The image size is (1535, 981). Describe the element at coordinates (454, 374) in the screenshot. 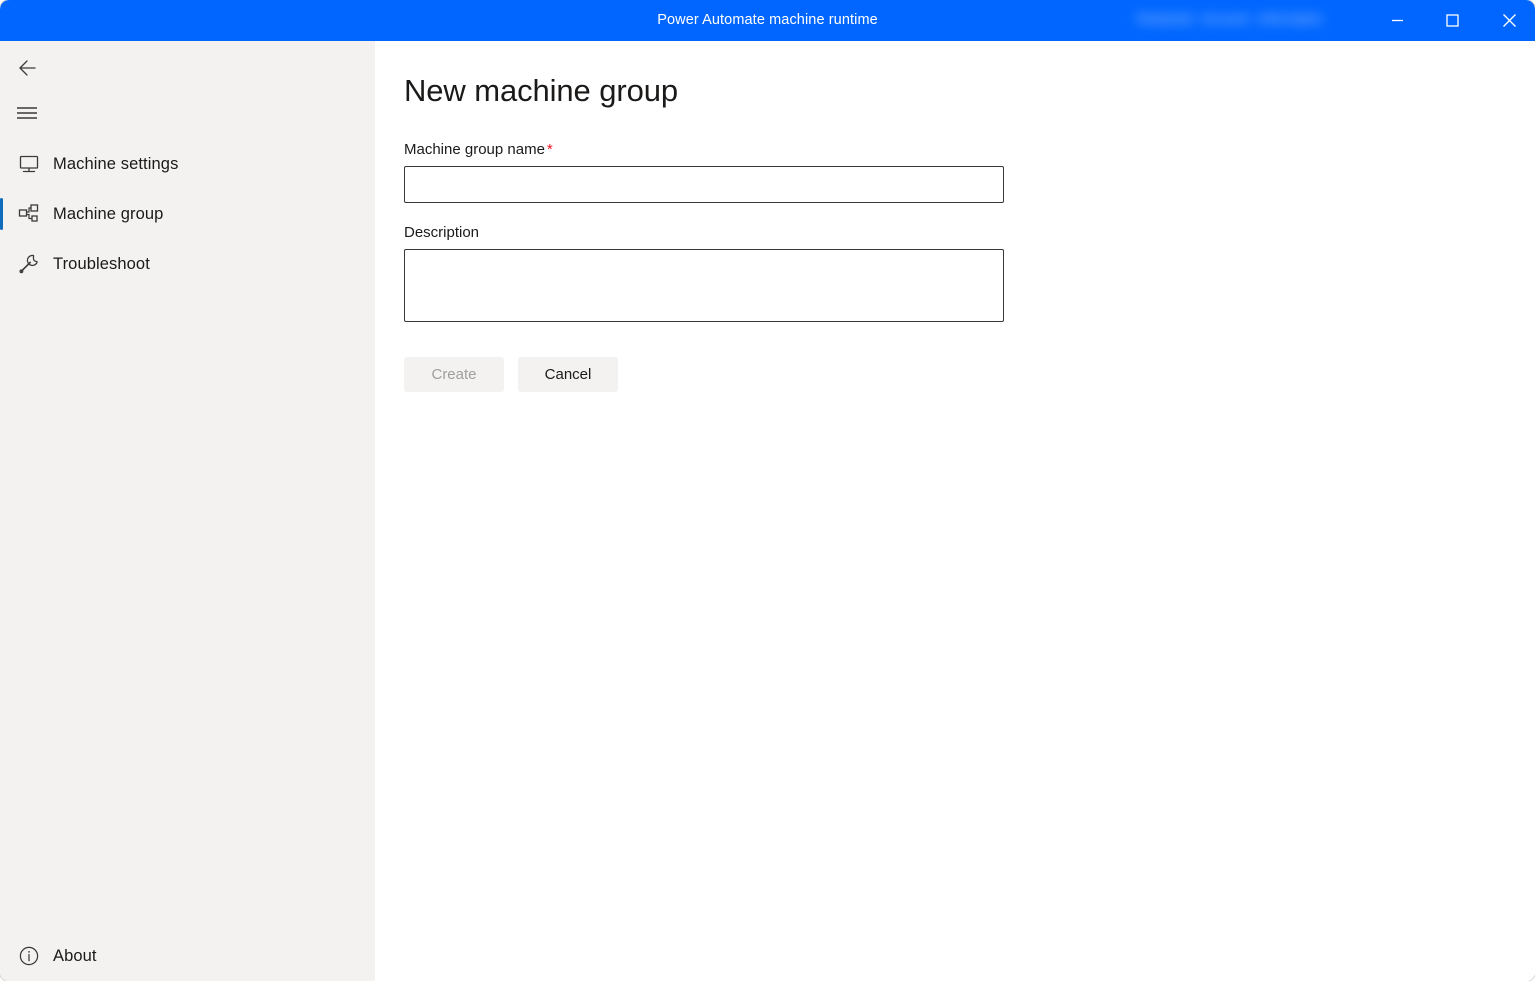

I see `create-button: Create` at that location.